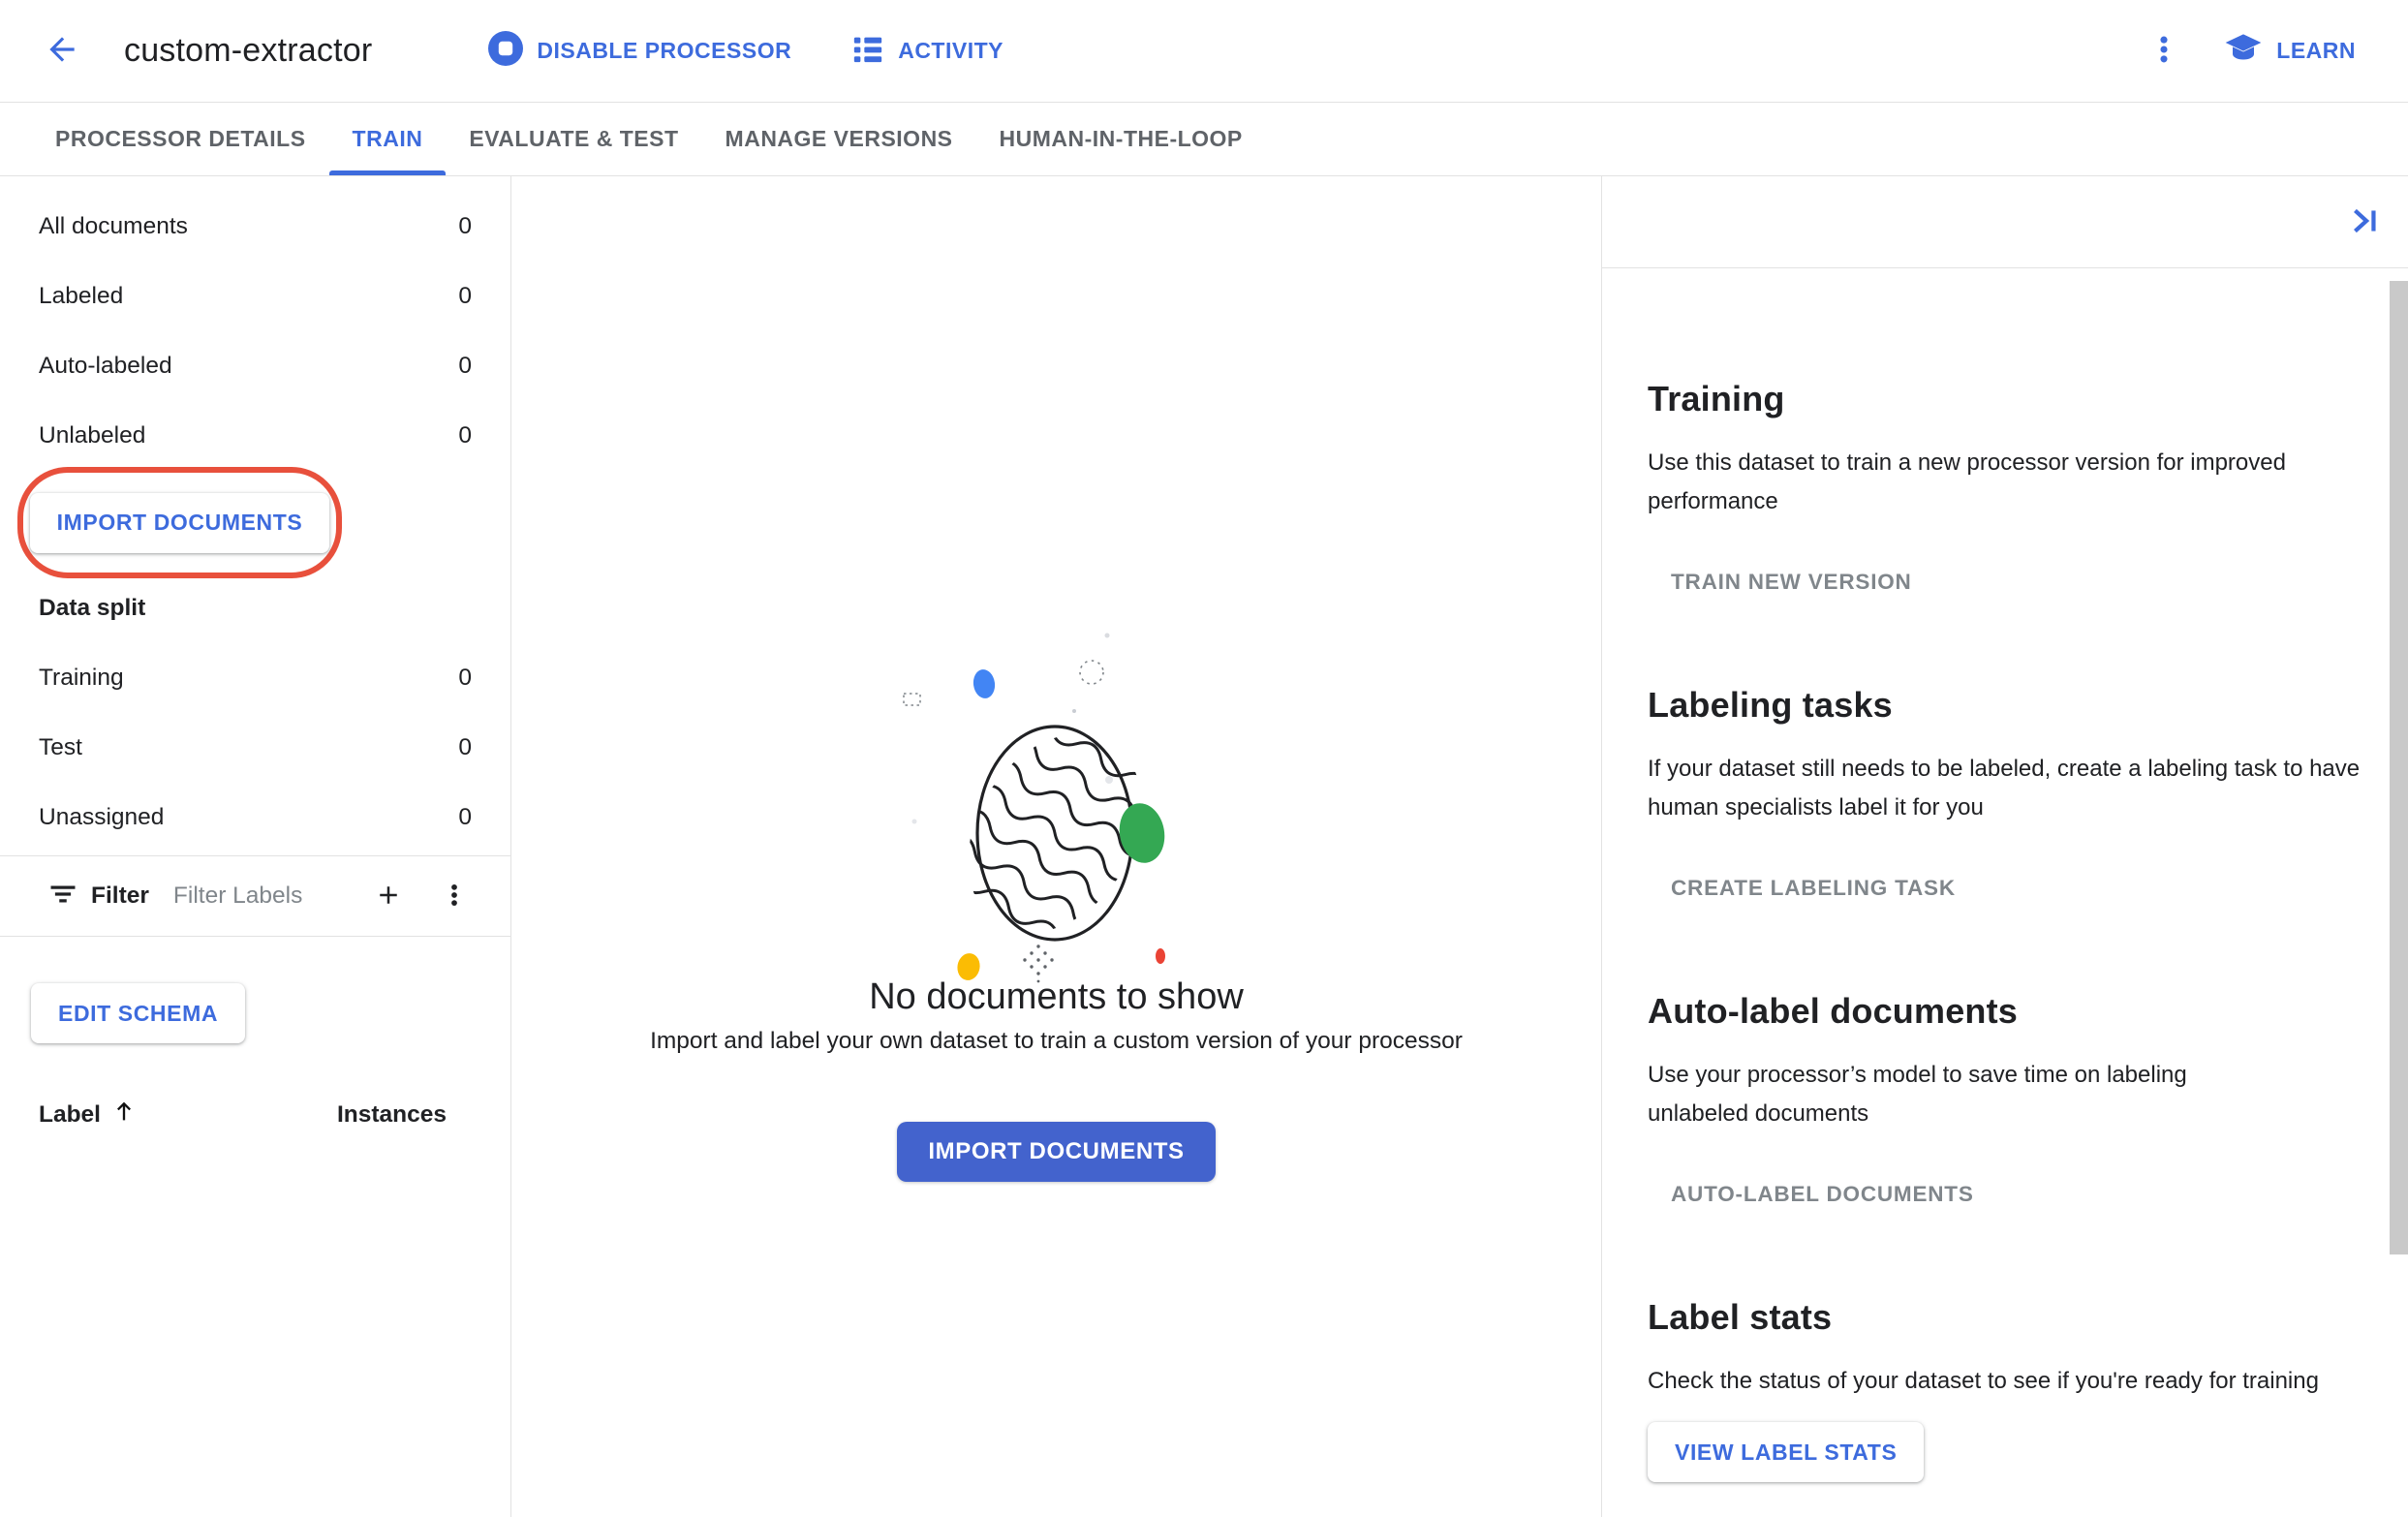 The image size is (2408, 1517). I want to click on empty-state-illustration, so click(1039, 808).